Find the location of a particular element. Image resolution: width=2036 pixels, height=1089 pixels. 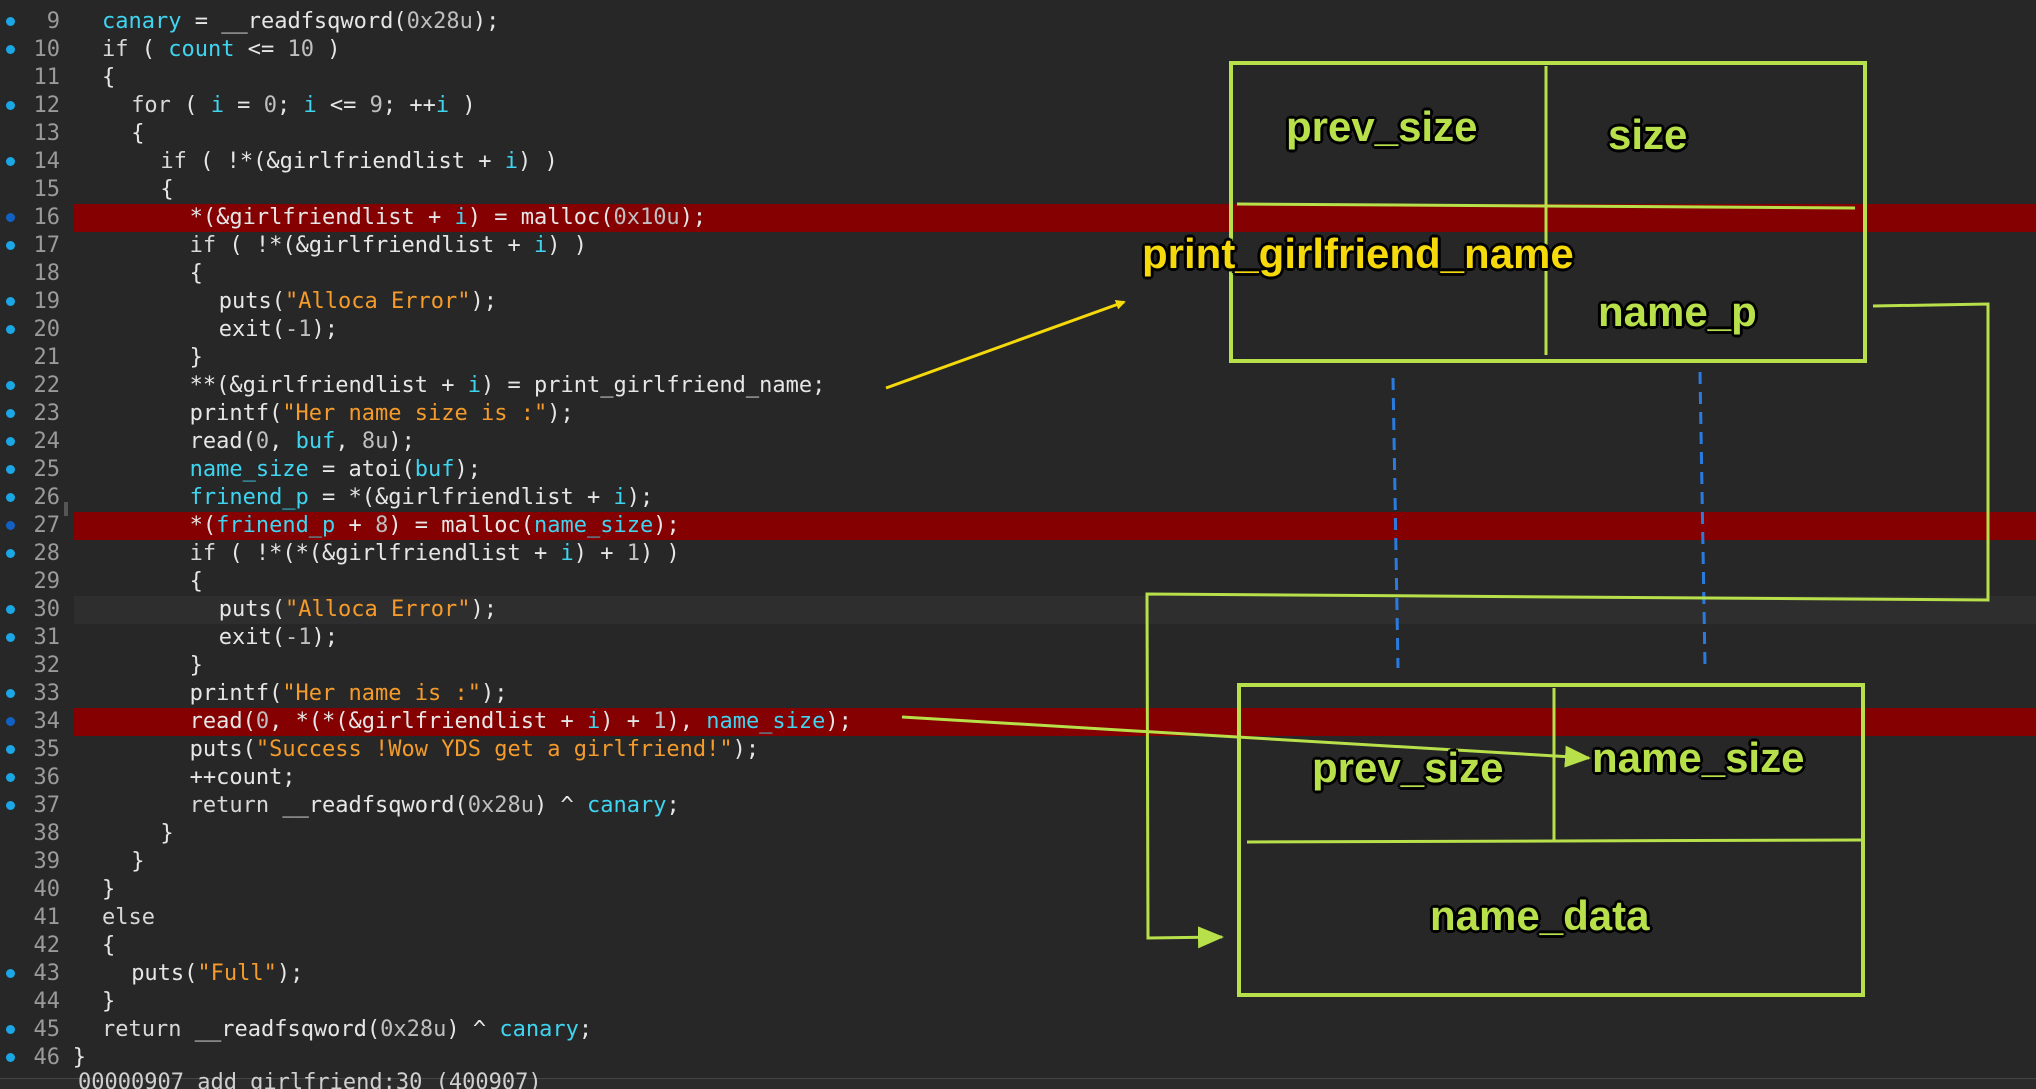

code-line: 33 printf("Her name is :"); is located at coordinates (1018, 694).